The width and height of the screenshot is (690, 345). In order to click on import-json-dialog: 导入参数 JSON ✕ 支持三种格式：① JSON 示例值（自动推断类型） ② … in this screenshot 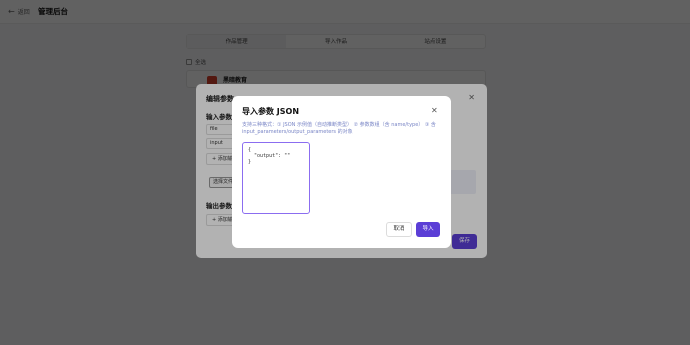, I will do `click(341, 172)`.